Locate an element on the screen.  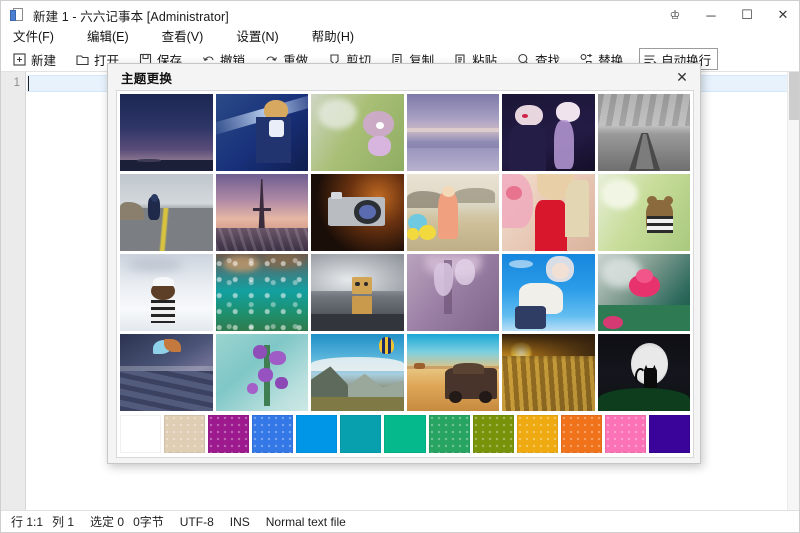
color-palette is located at coordinates (405, 434).